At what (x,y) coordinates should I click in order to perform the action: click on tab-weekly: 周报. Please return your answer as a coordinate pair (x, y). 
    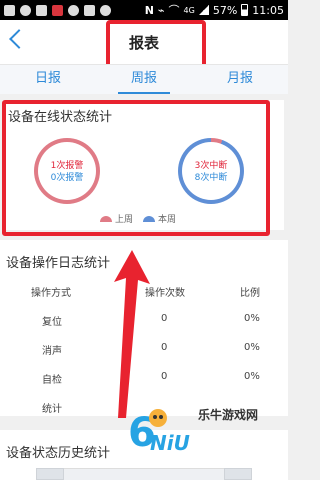
    Looking at the image, I should click on (144, 79).